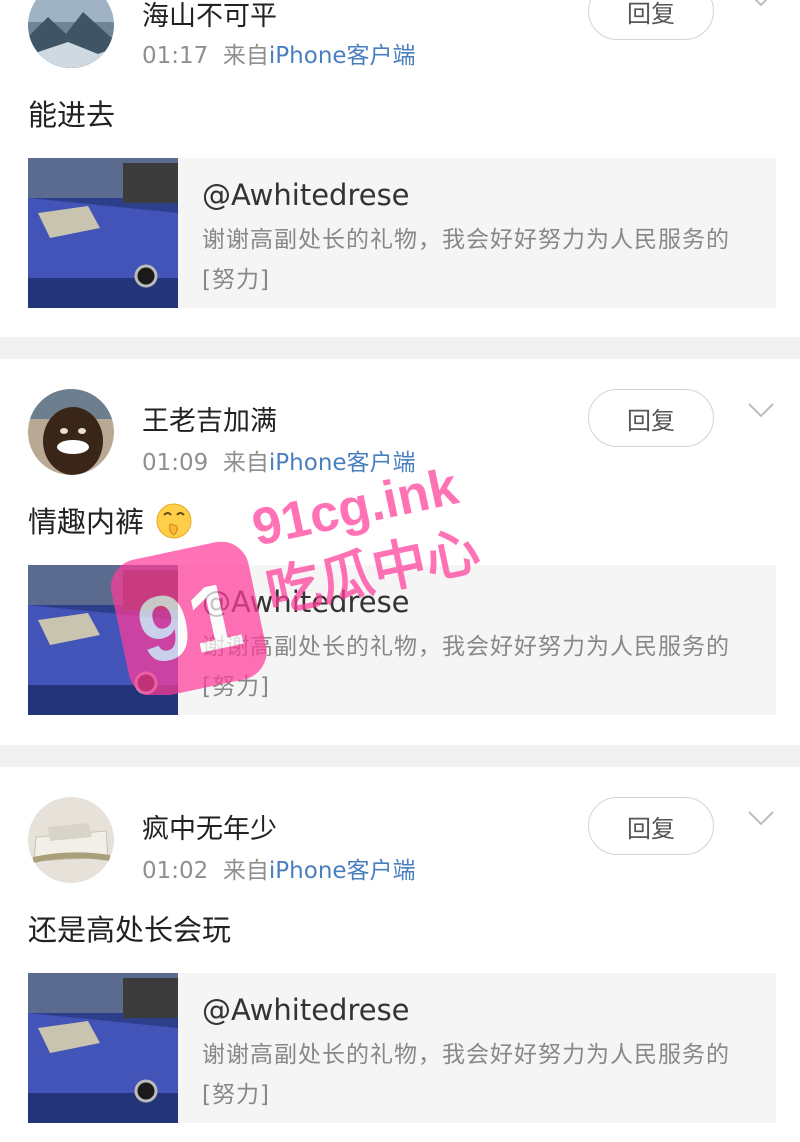  I want to click on shushing-face-icon, so click(174, 521).